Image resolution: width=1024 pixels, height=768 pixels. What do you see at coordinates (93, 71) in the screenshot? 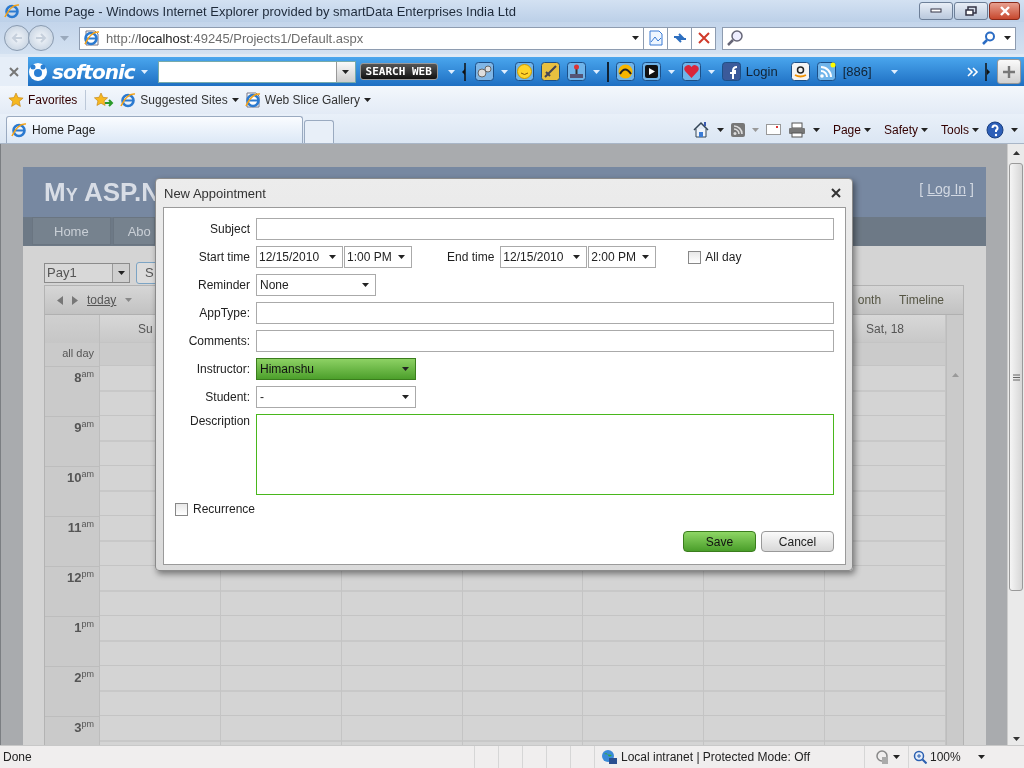
I see `brand-name: softonic` at bounding box center [93, 71].